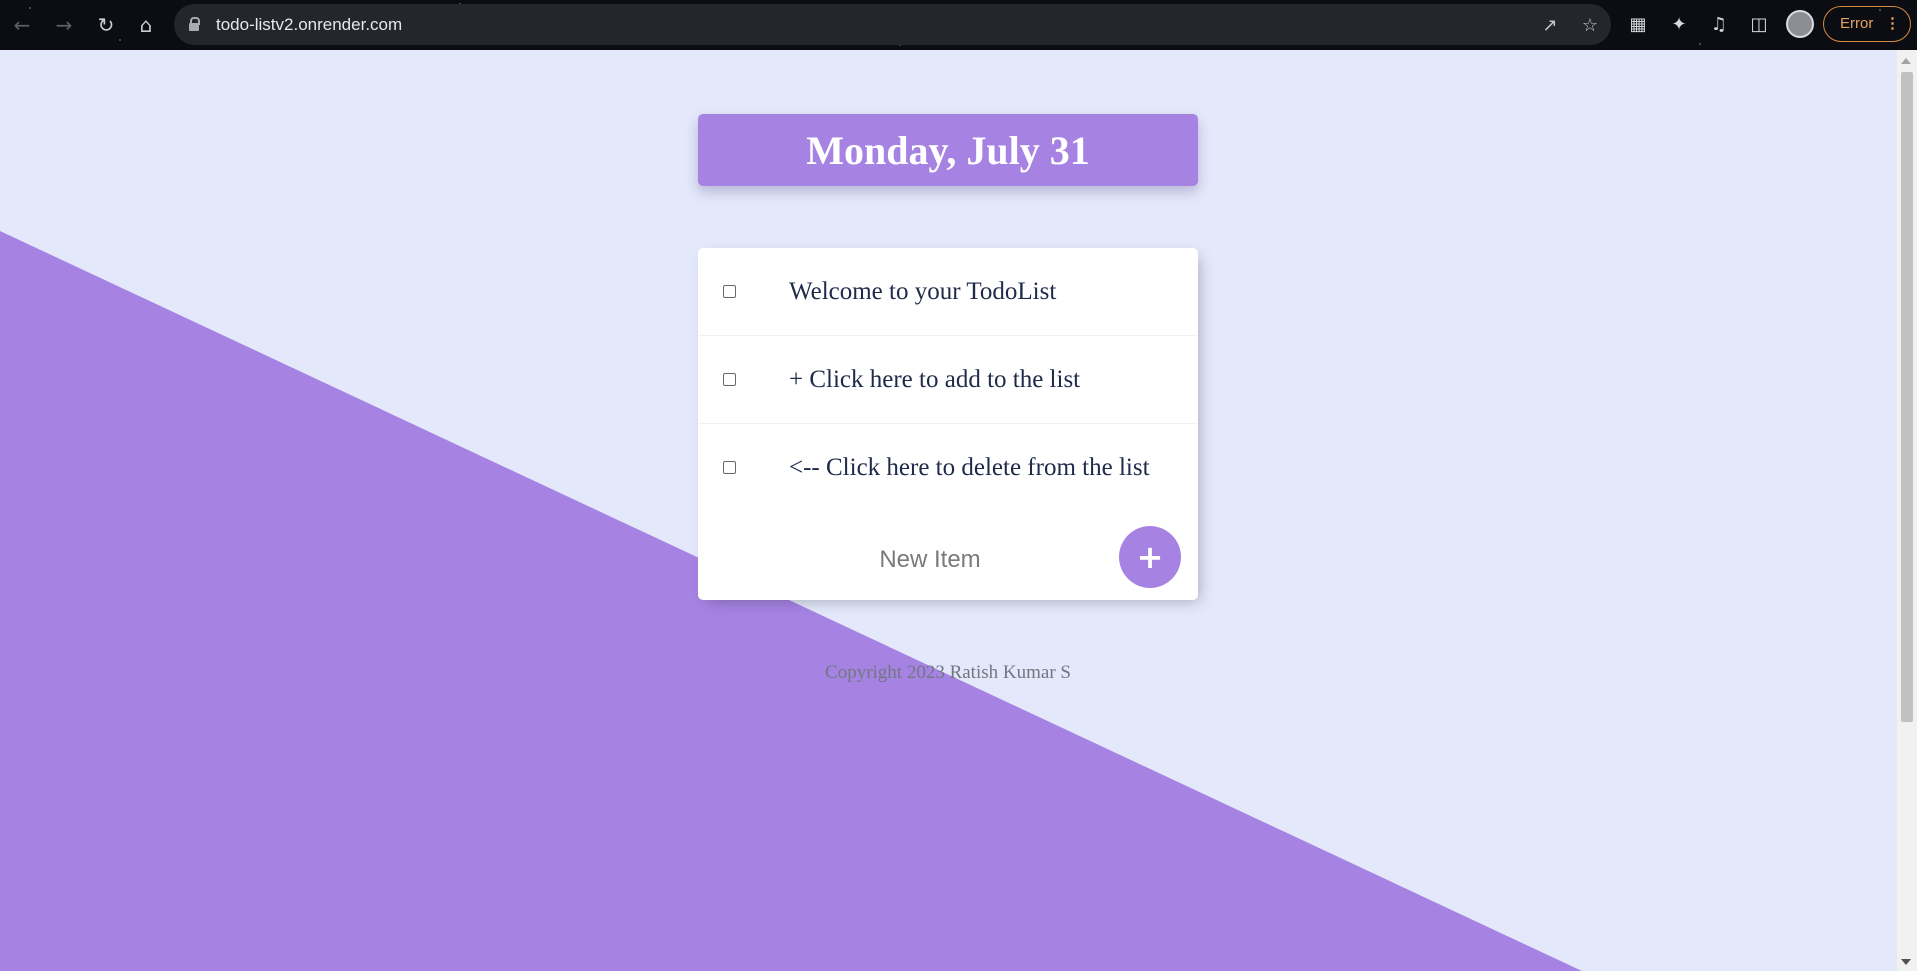 The image size is (1917, 971). I want to click on footer-copyright: Copyright 2023 Ratish Kumar S, so click(948, 672).